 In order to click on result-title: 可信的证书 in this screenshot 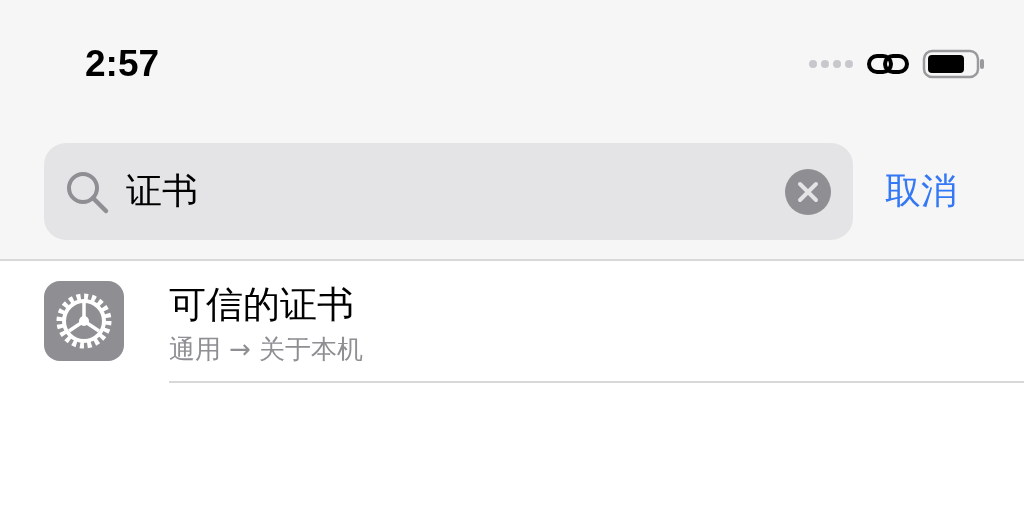, I will do `click(596, 305)`.